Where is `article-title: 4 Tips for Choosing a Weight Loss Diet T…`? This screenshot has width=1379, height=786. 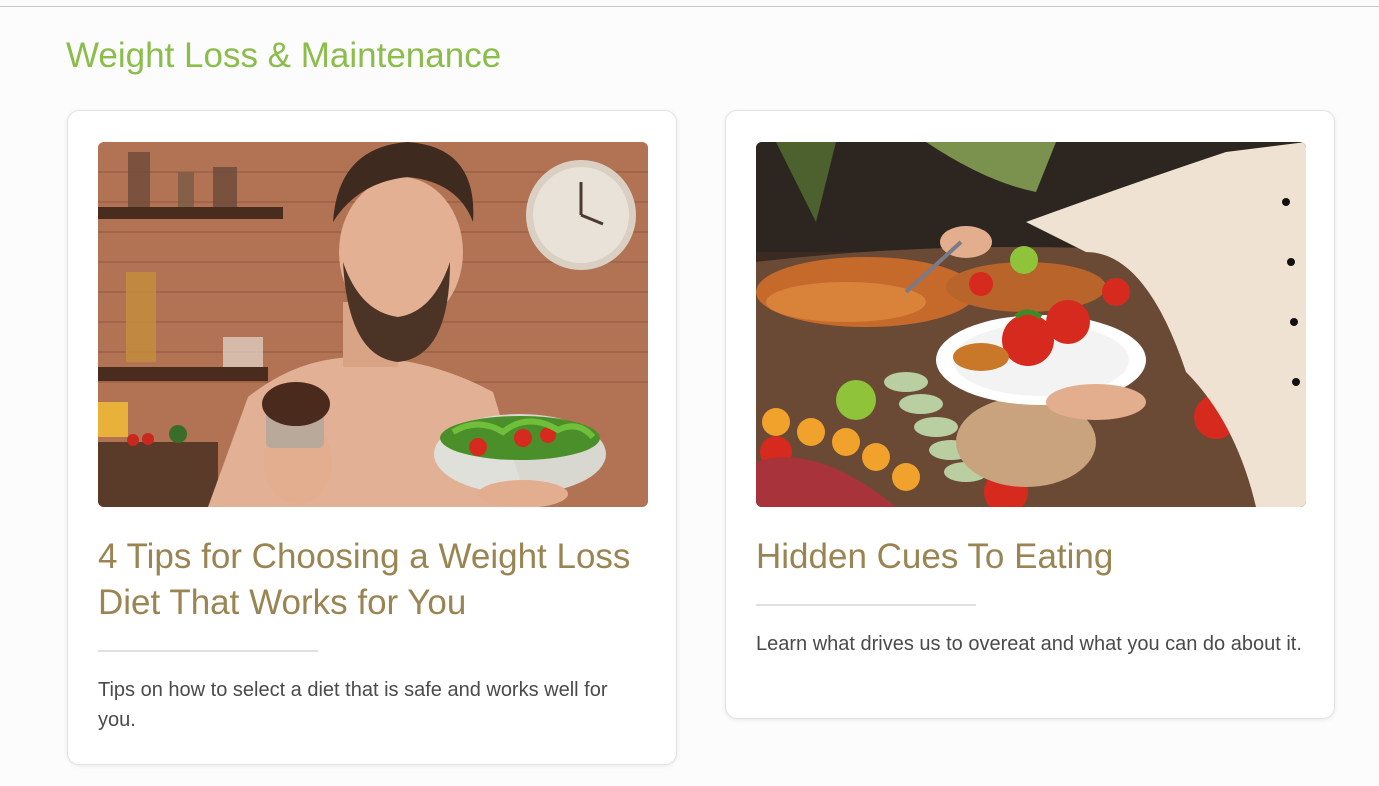 article-title: 4 Tips for Choosing a Weight Loss Diet T… is located at coordinates (378, 580).